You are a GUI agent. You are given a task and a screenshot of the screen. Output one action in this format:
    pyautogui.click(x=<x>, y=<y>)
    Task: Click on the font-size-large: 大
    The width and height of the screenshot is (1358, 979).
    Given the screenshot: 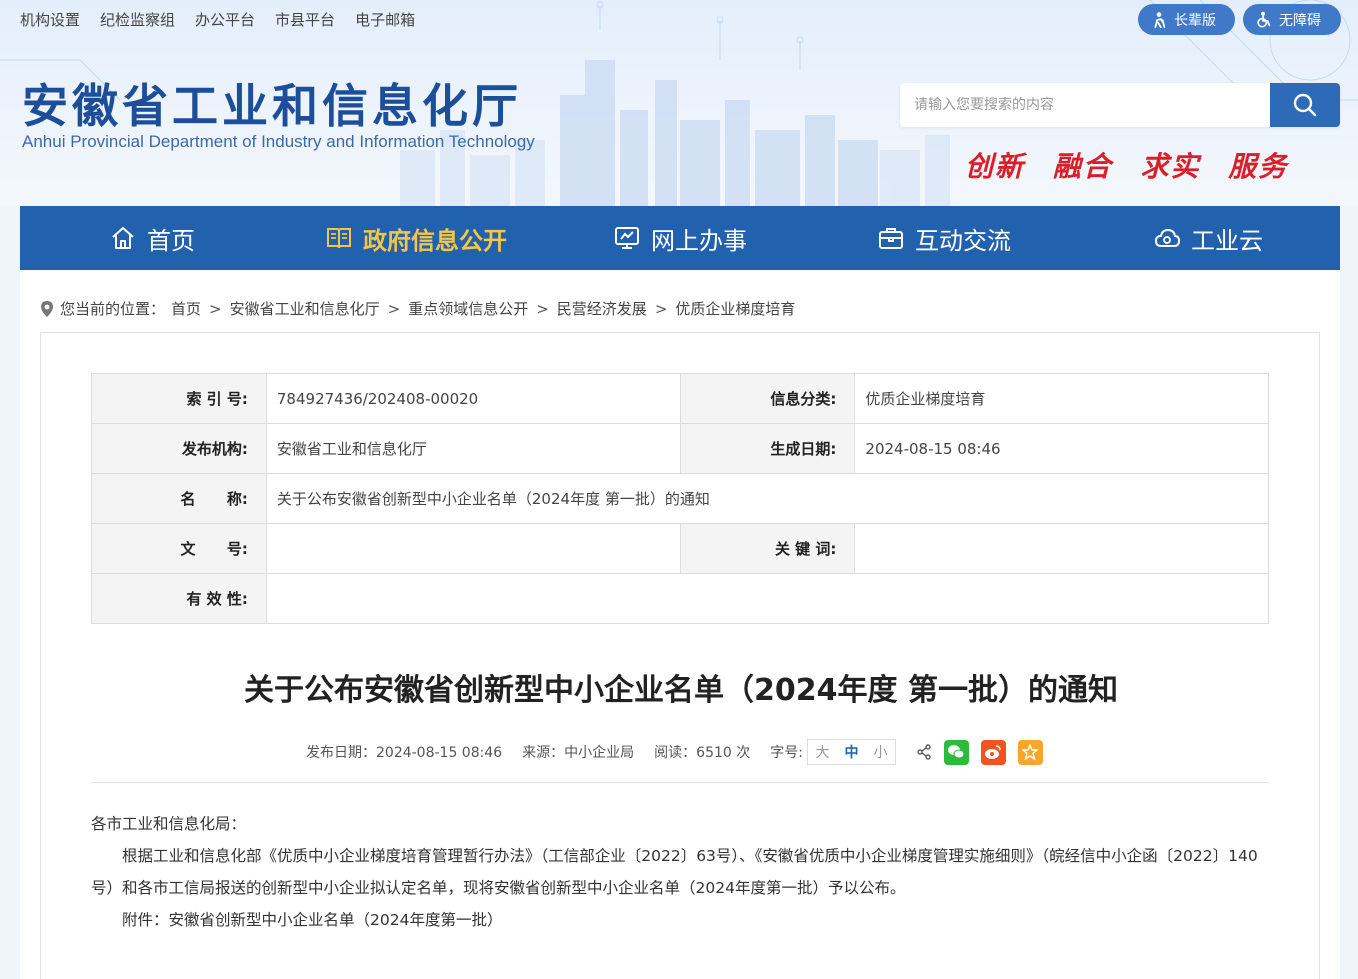 What is the action you would take?
    pyautogui.click(x=822, y=752)
    